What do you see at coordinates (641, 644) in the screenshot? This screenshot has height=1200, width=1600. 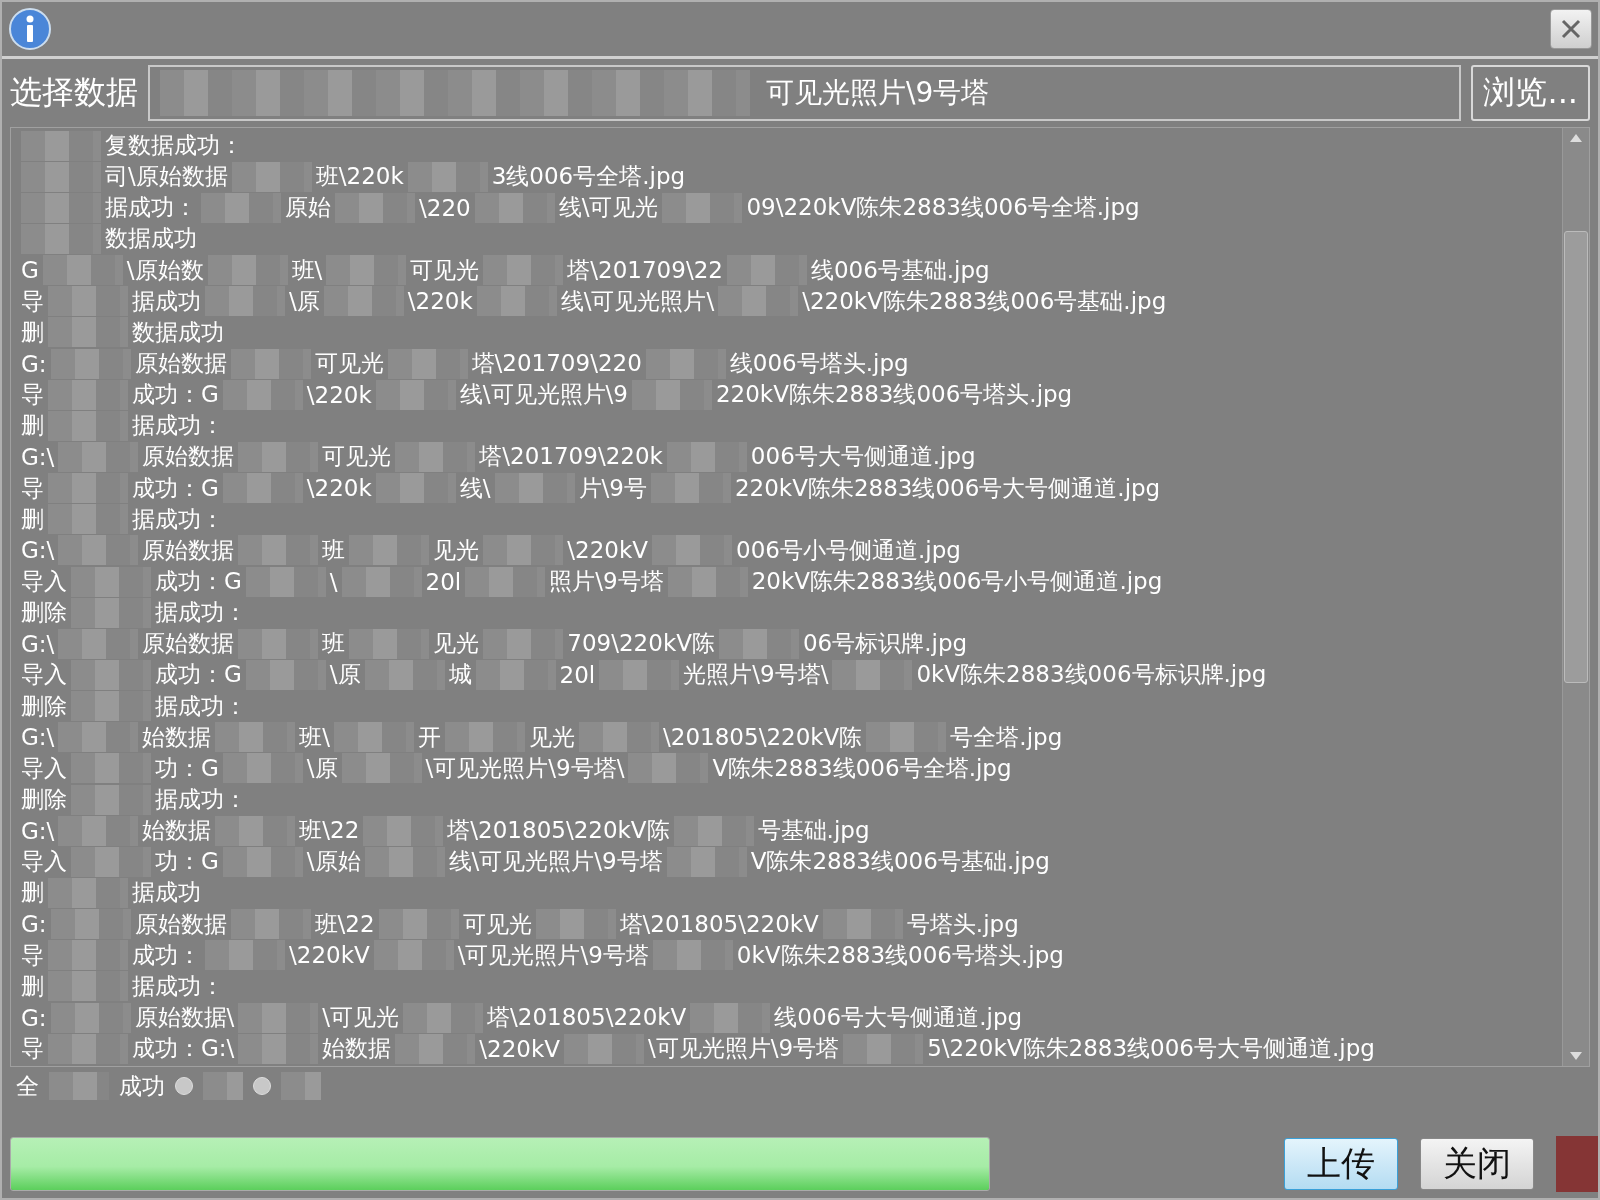 I see `log-text: 709\220kV陈` at bounding box center [641, 644].